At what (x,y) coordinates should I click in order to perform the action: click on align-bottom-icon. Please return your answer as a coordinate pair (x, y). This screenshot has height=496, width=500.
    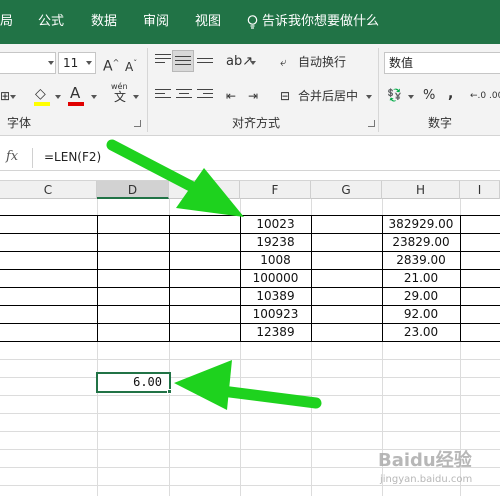
    Looking at the image, I should click on (205, 65).